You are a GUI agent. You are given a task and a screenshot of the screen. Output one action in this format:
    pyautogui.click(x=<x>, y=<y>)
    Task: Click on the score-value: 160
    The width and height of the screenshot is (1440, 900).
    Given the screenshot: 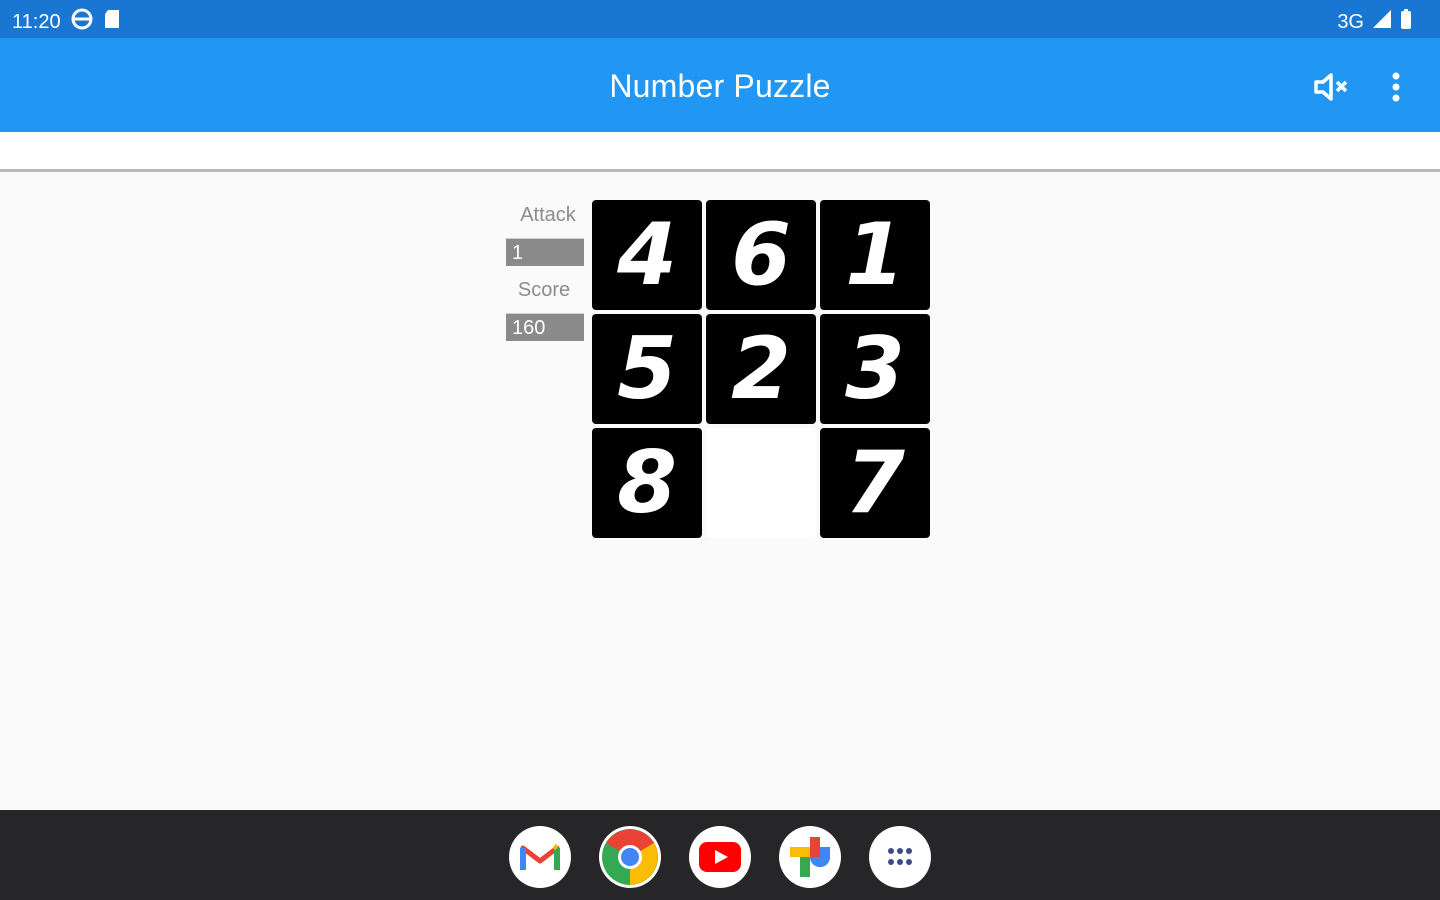 What is the action you would take?
    pyautogui.click(x=545, y=327)
    